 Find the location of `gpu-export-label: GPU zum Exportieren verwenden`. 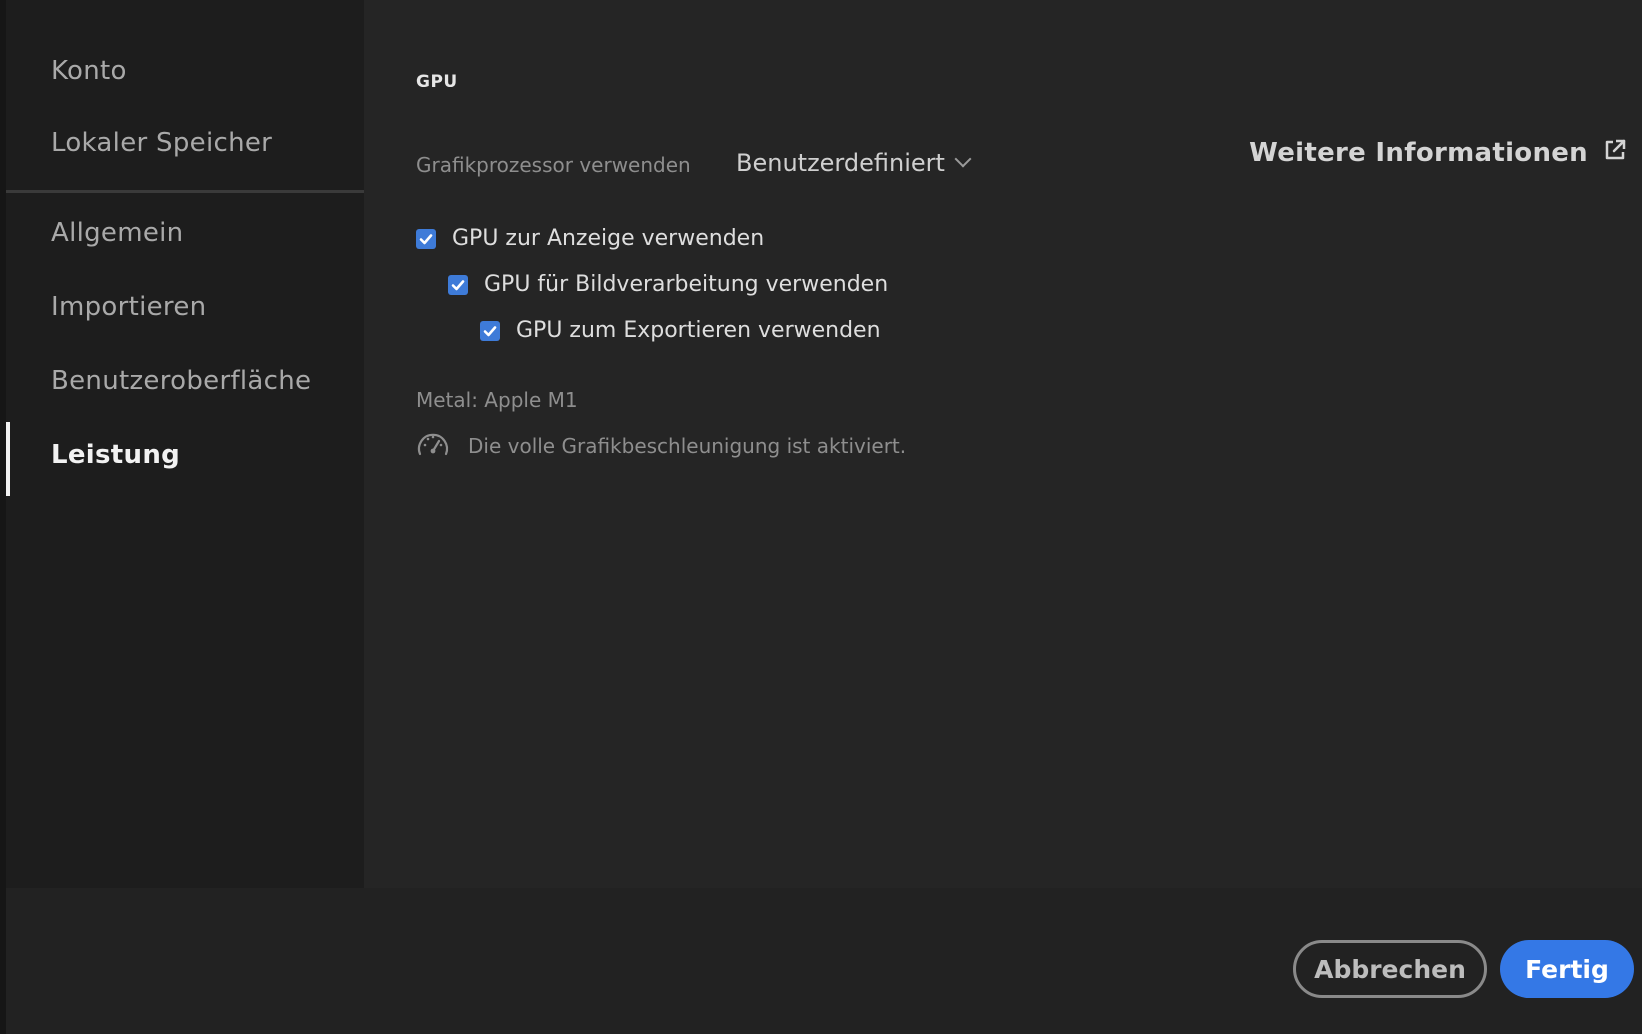

gpu-export-label: GPU zum Exportieren verwenden is located at coordinates (698, 330).